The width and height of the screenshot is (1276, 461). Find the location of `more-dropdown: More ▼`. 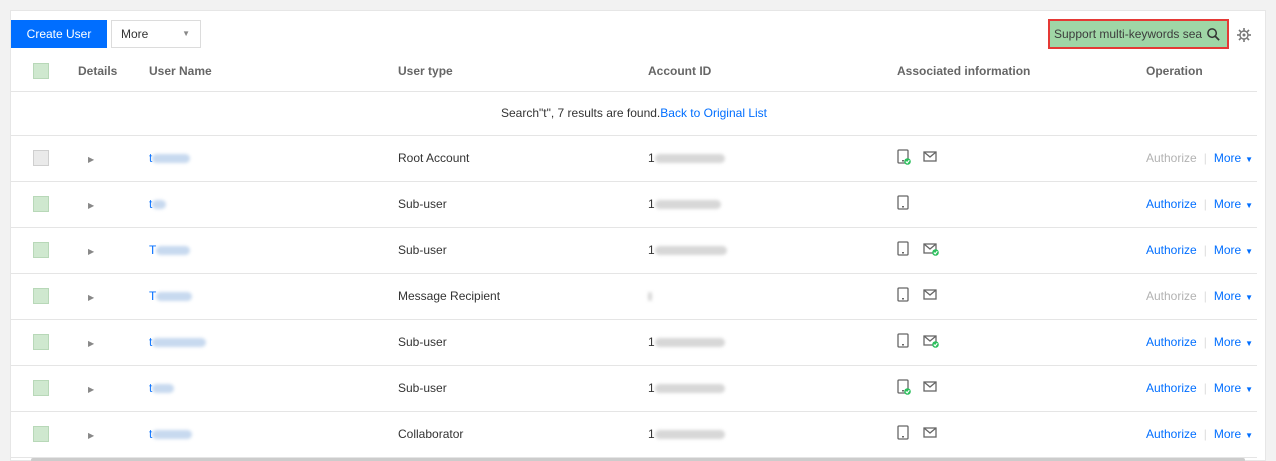

more-dropdown: More ▼ is located at coordinates (156, 34).